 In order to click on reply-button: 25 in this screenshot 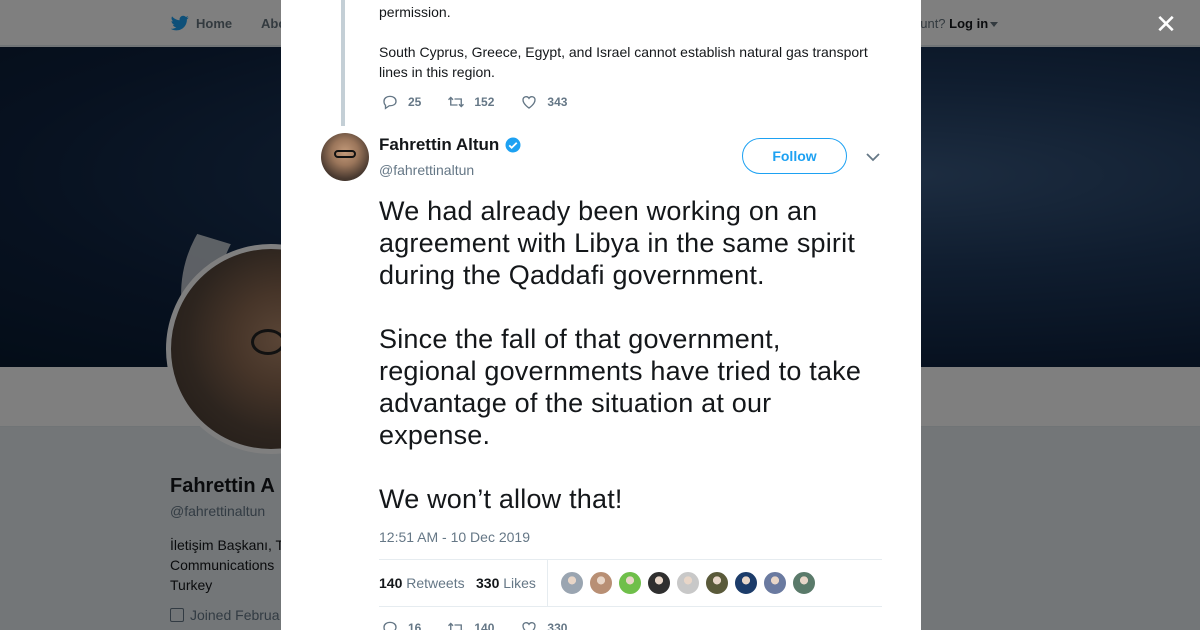, I will do `click(401, 102)`.